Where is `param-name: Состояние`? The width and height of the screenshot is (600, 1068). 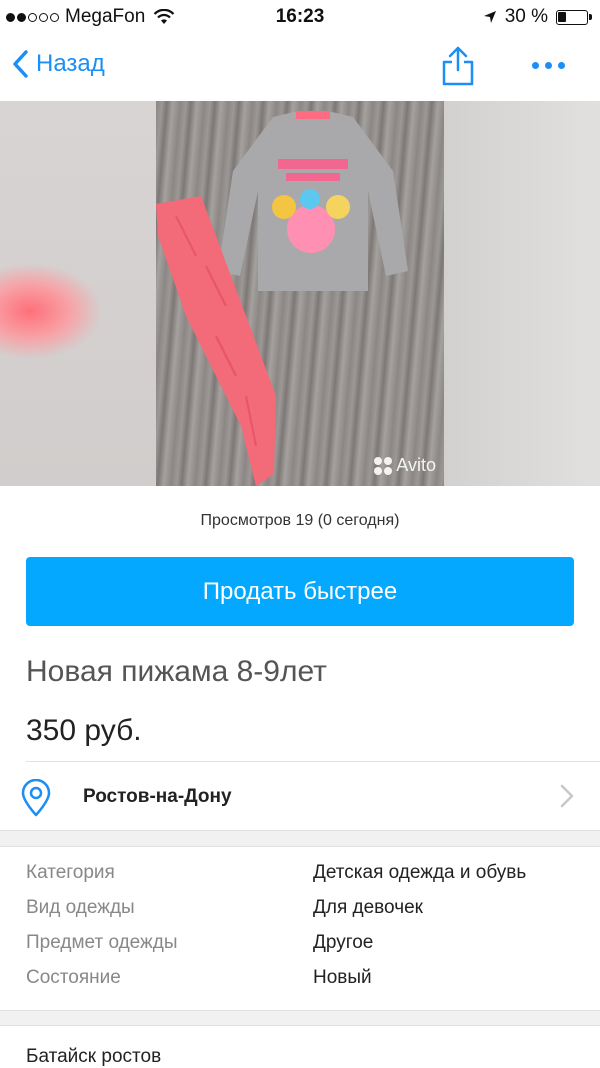 param-name: Состояние is located at coordinates (73, 977).